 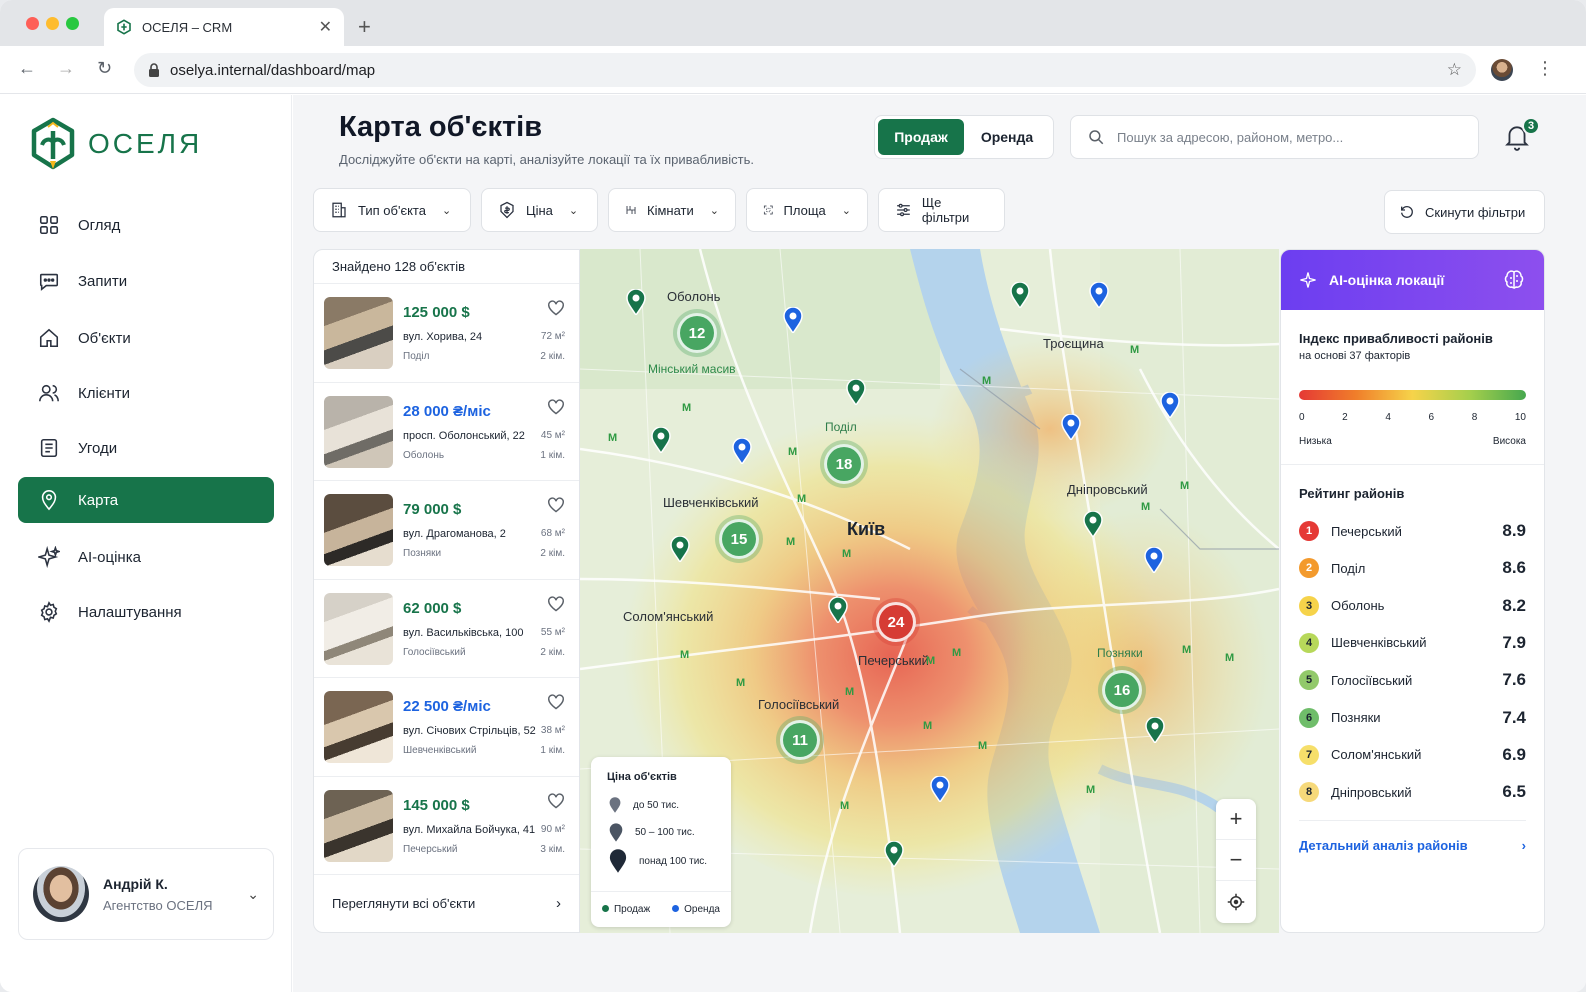 I want to click on reset-filters-button: Скинути фільтри, so click(x=1464, y=212).